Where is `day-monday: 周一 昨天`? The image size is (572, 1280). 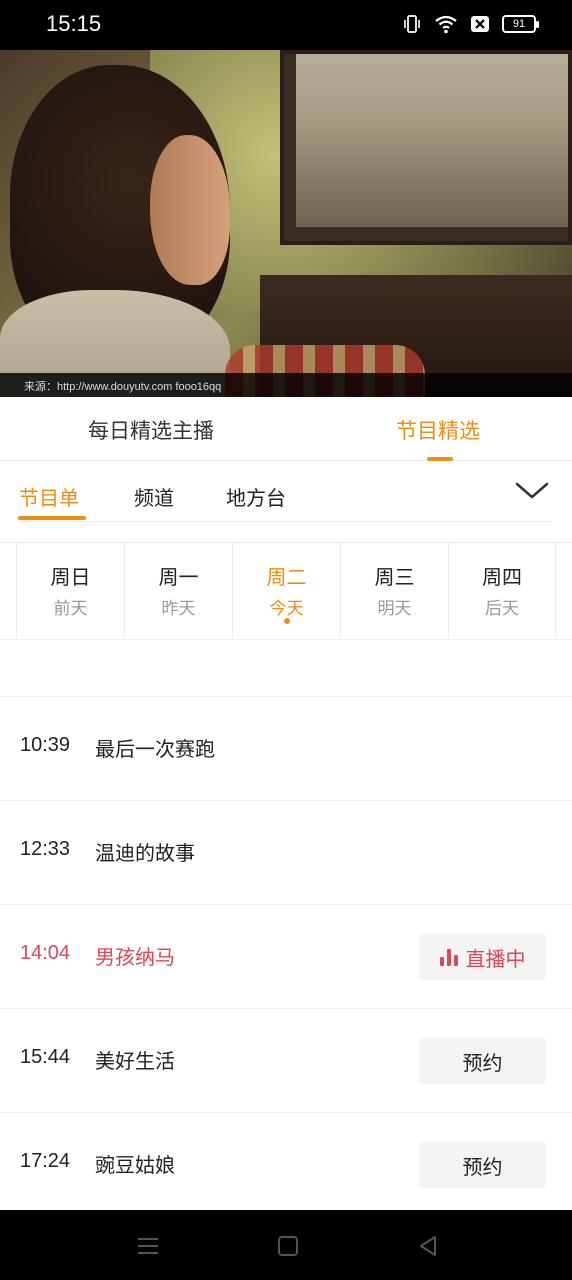
day-monday: 周一 昨天 is located at coordinates (178, 591).